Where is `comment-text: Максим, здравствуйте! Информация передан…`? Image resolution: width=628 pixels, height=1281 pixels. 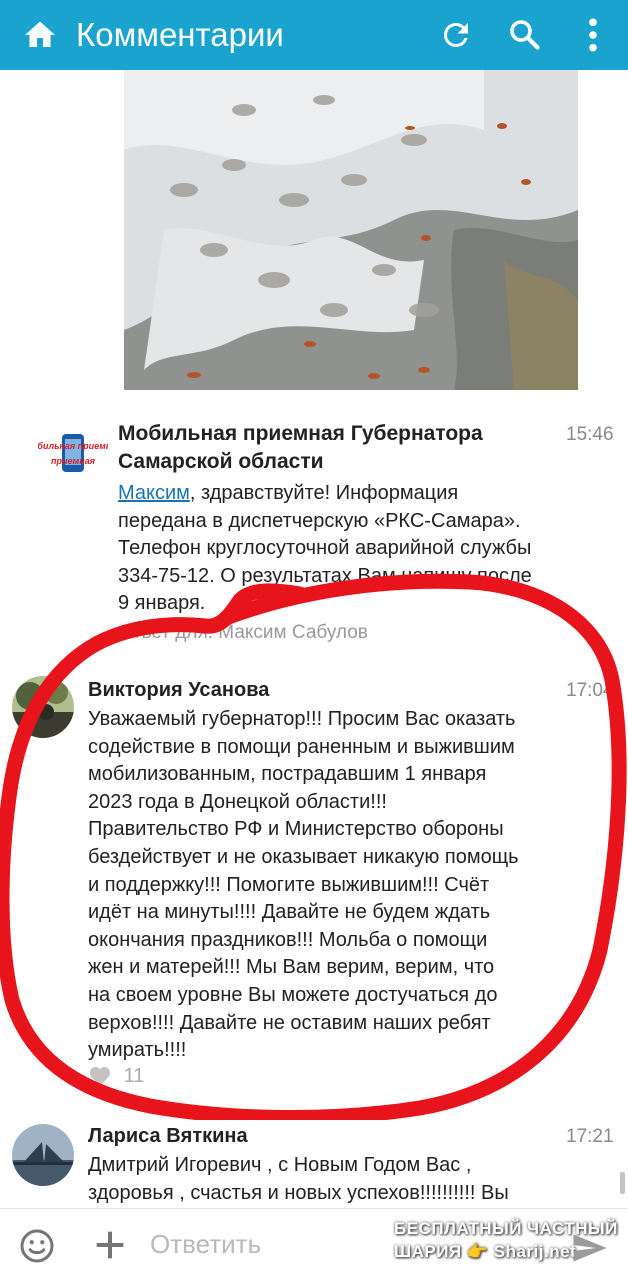
comment-text: Максим, здравствуйте! Информация передан… is located at coordinates (325, 548).